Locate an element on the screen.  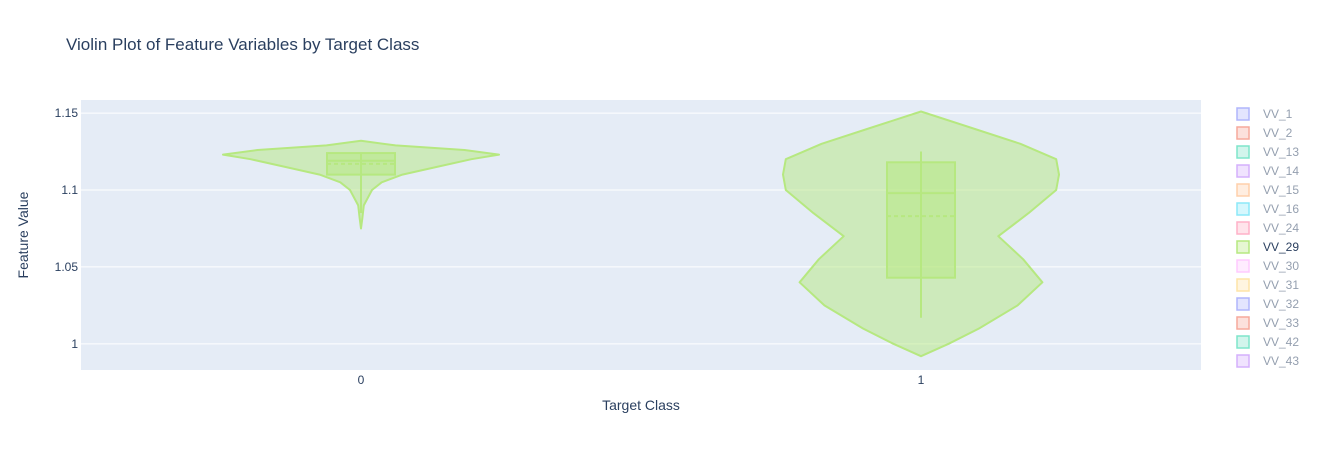
legend-label: VV_29 is located at coordinates (1281, 247).